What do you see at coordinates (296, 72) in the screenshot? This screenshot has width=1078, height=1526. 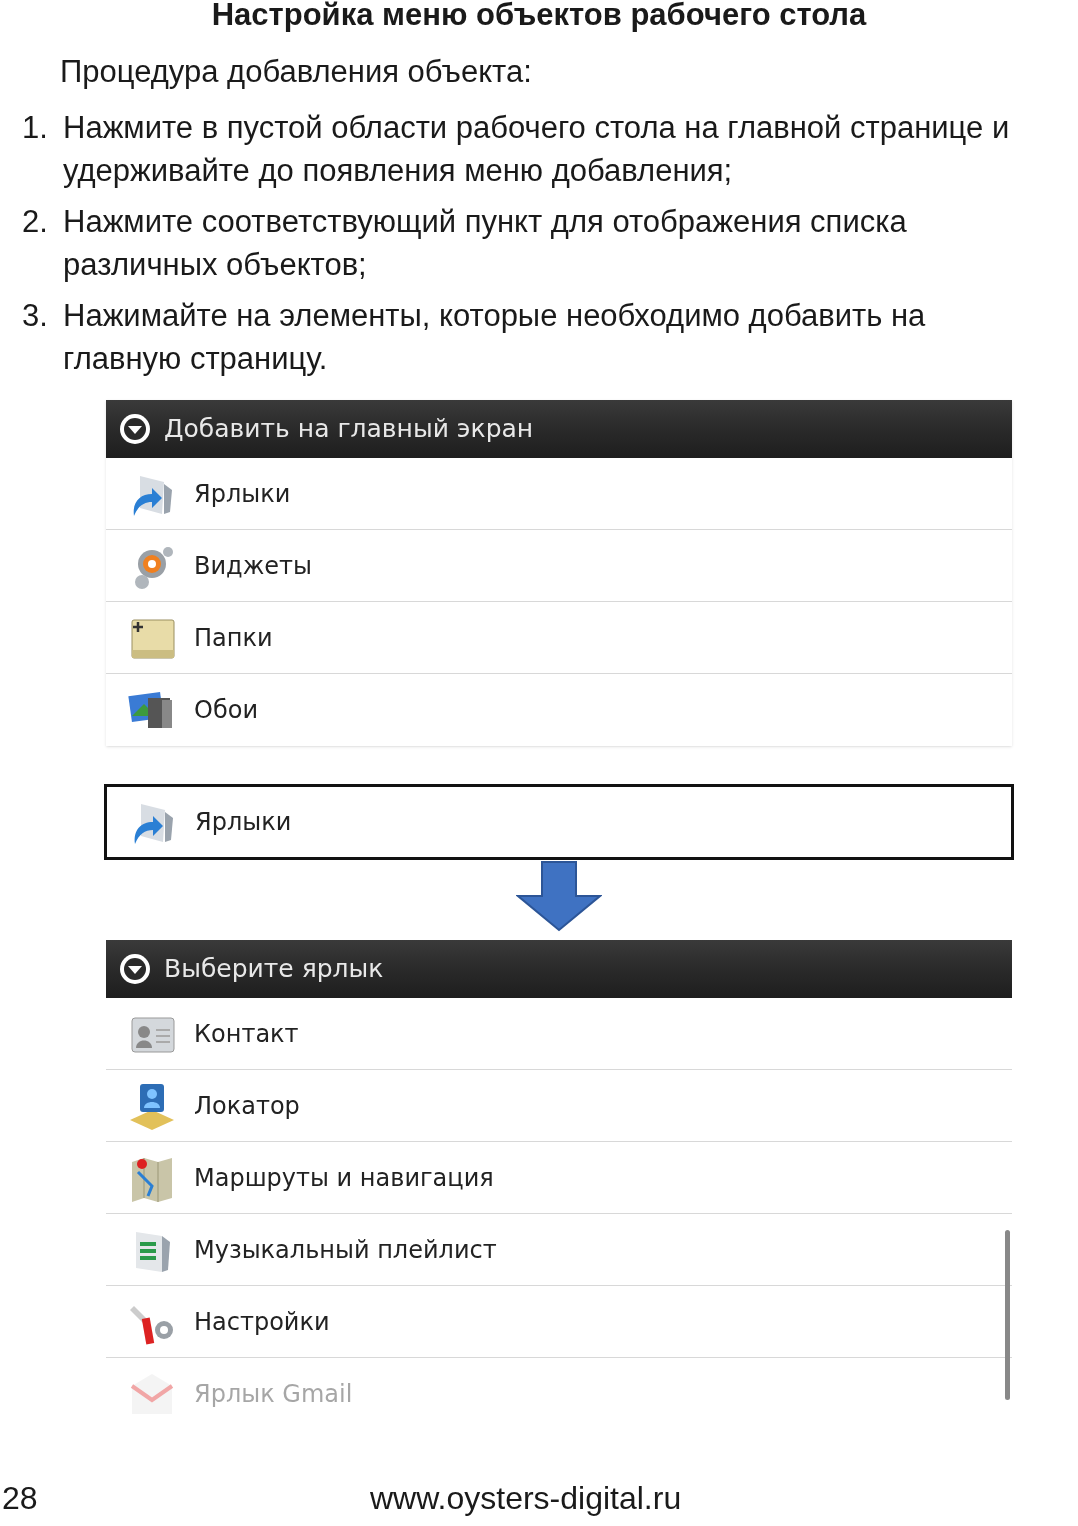 I see `intro-text: Процедура добавления объекта:` at bounding box center [296, 72].